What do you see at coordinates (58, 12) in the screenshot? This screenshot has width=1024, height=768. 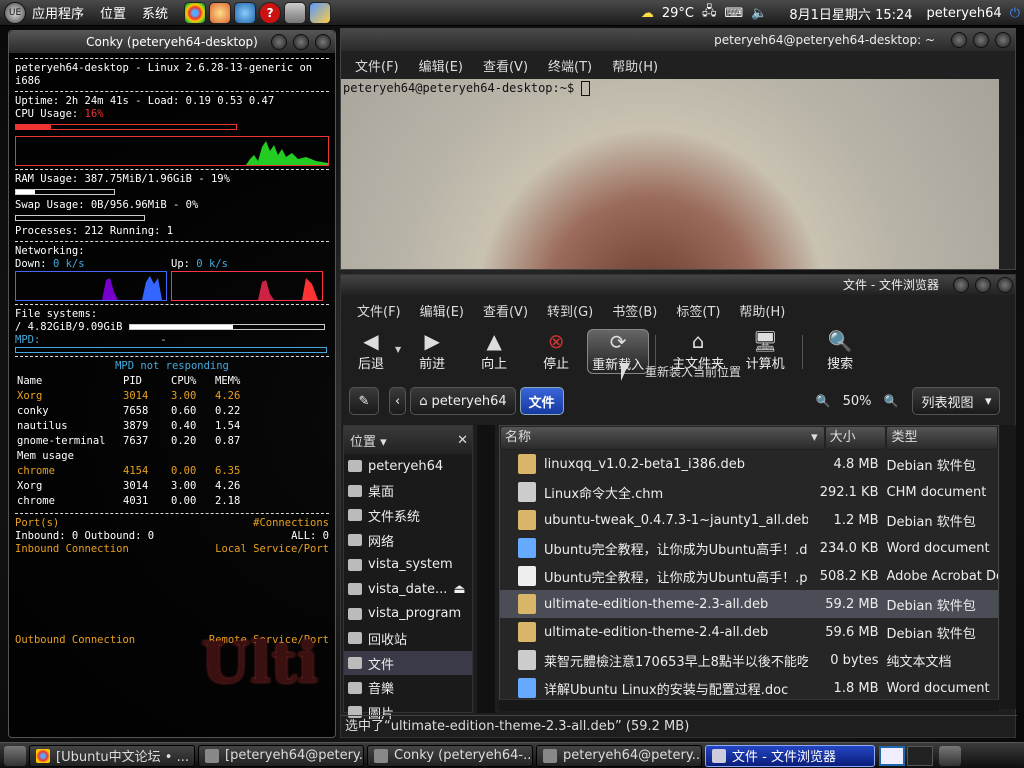 I see `menu-applications: 应用程序` at bounding box center [58, 12].